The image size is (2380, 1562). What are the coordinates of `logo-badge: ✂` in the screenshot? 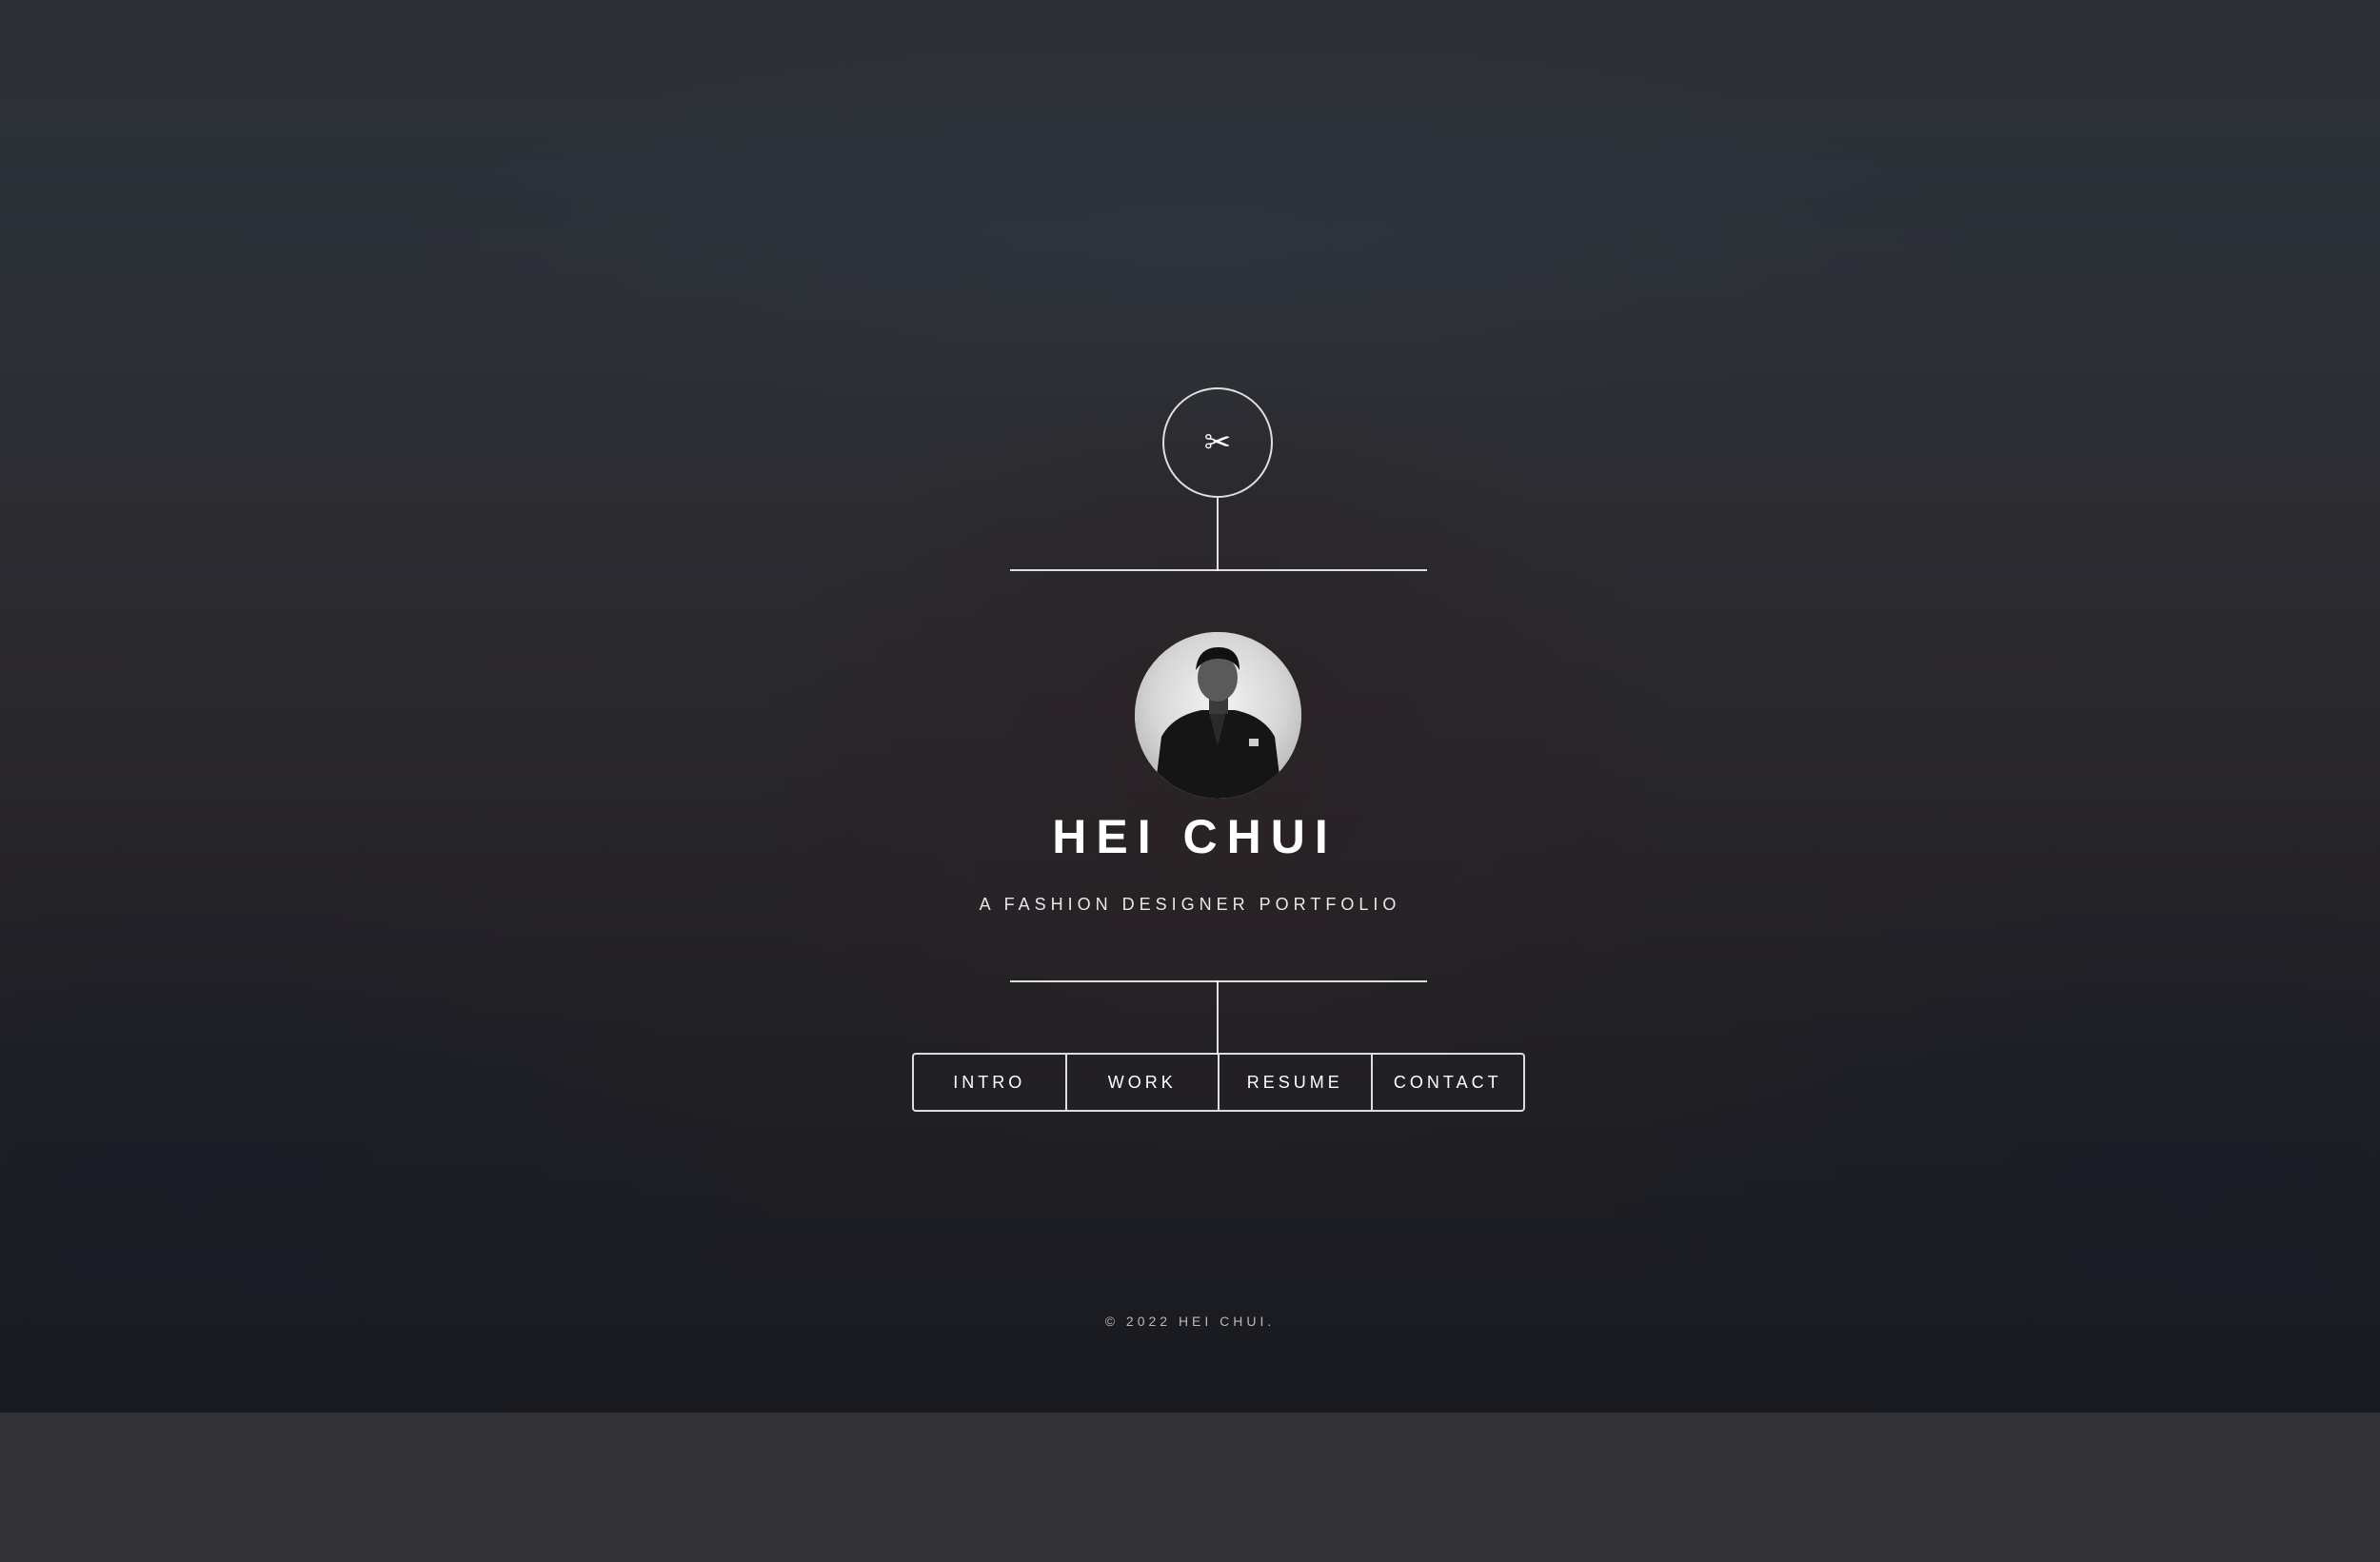 It's located at (1217, 443).